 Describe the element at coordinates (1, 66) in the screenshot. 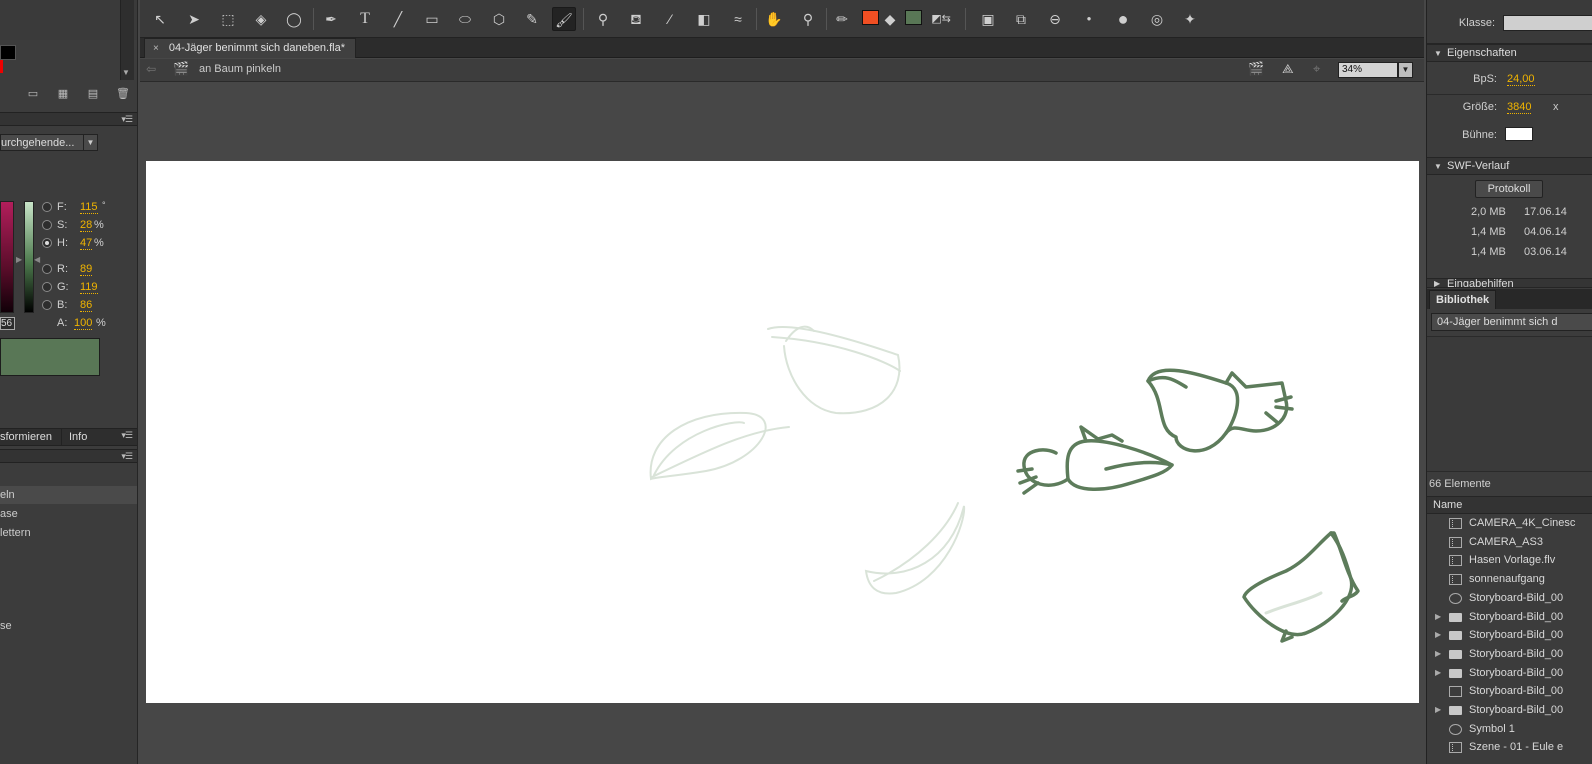

I see `red-swatch` at that location.